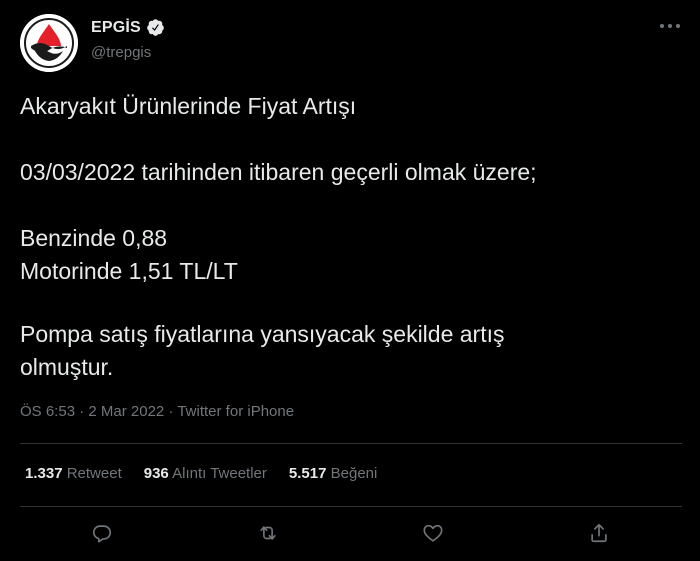 The height and width of the screenshot is (561, 700). What do you see at coordinates (94, 473) in the screenshot?
I see `retweets-label: Retweet` at bounding box center [94, 473].